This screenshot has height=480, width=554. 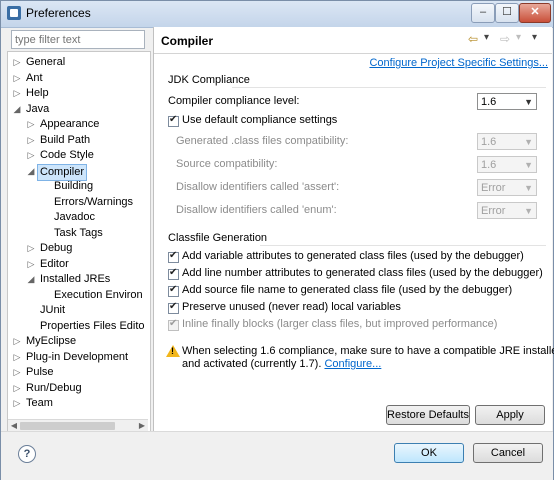 I want to click on tree-item-label: Help, so click(x=37, y=93).